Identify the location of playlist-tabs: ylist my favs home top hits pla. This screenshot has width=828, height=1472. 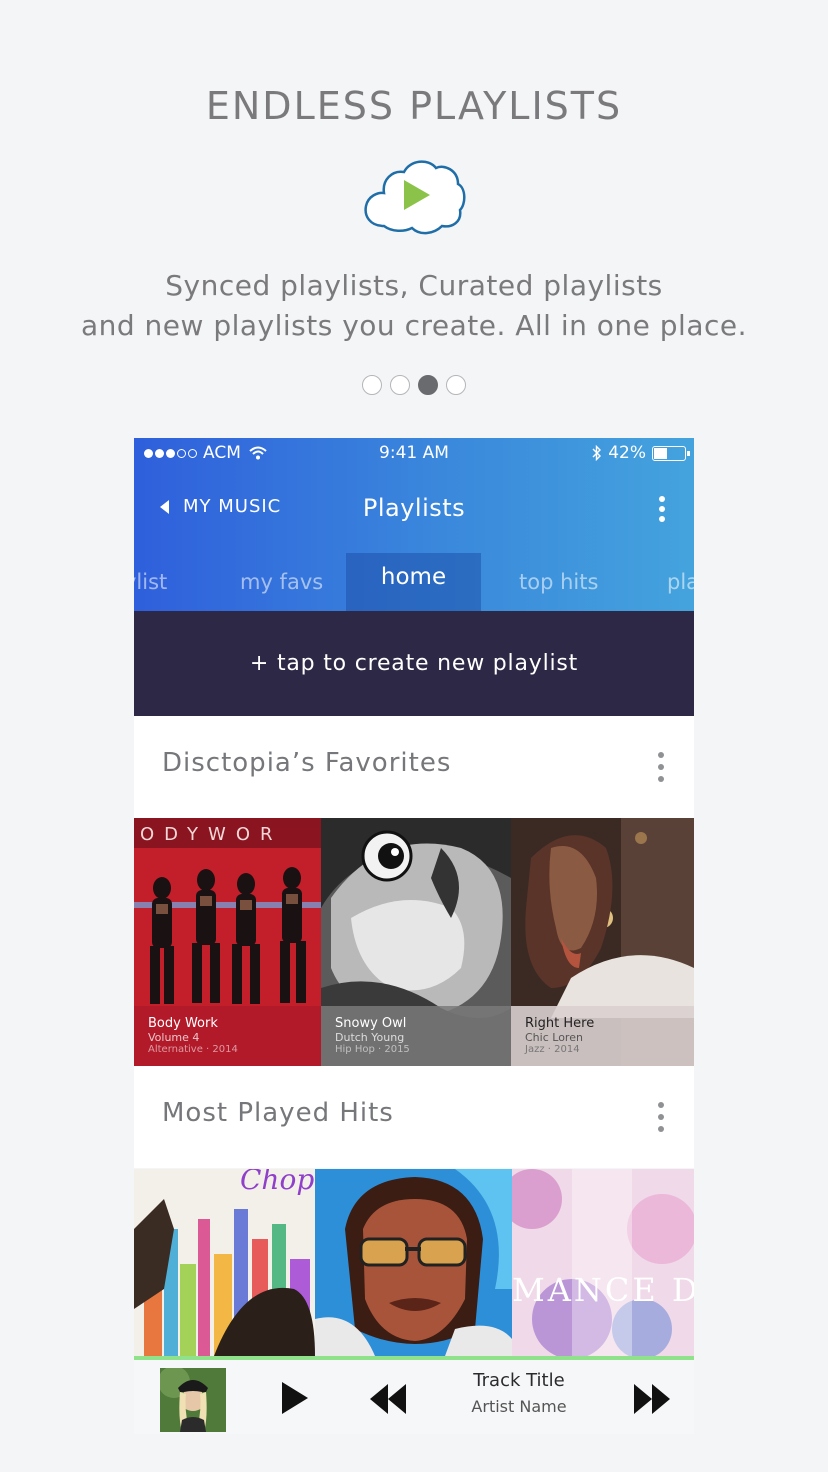
(414, 582).